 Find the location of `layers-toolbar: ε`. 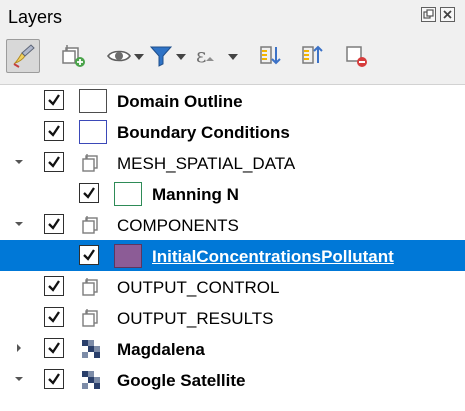

layers-toolbar: ε is located at coordinates (232, 59).